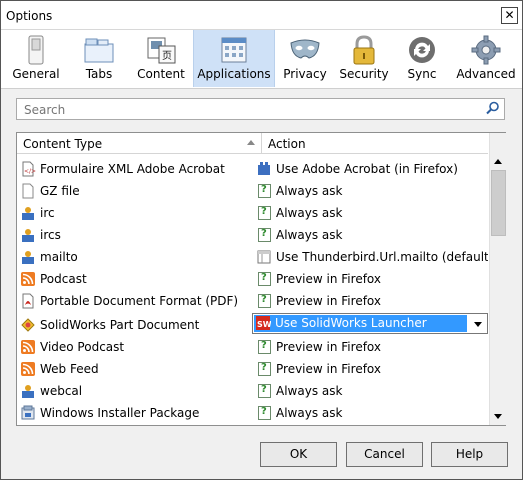 This screenshot has height=480, width=523. I want to click on solidworks-icon: SW, so click(263, 323).